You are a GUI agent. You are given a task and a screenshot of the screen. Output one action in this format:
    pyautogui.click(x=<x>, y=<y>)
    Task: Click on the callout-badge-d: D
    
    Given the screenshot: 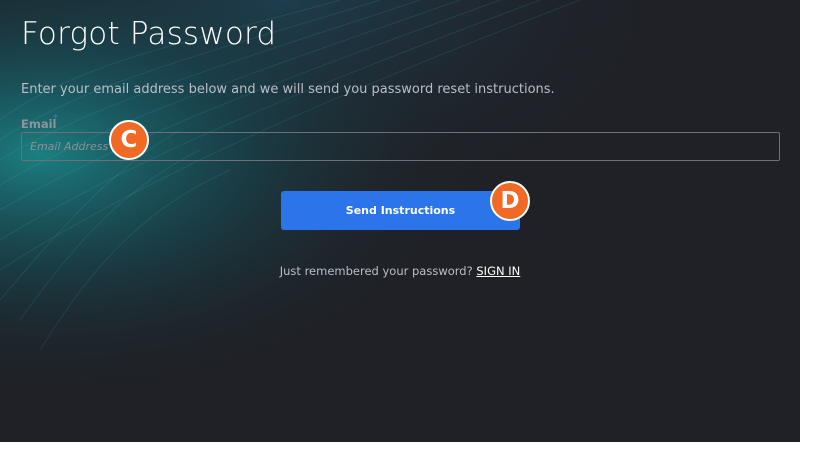 What is the action you would take?
    pyautogui.click(x=510, y=201)
    